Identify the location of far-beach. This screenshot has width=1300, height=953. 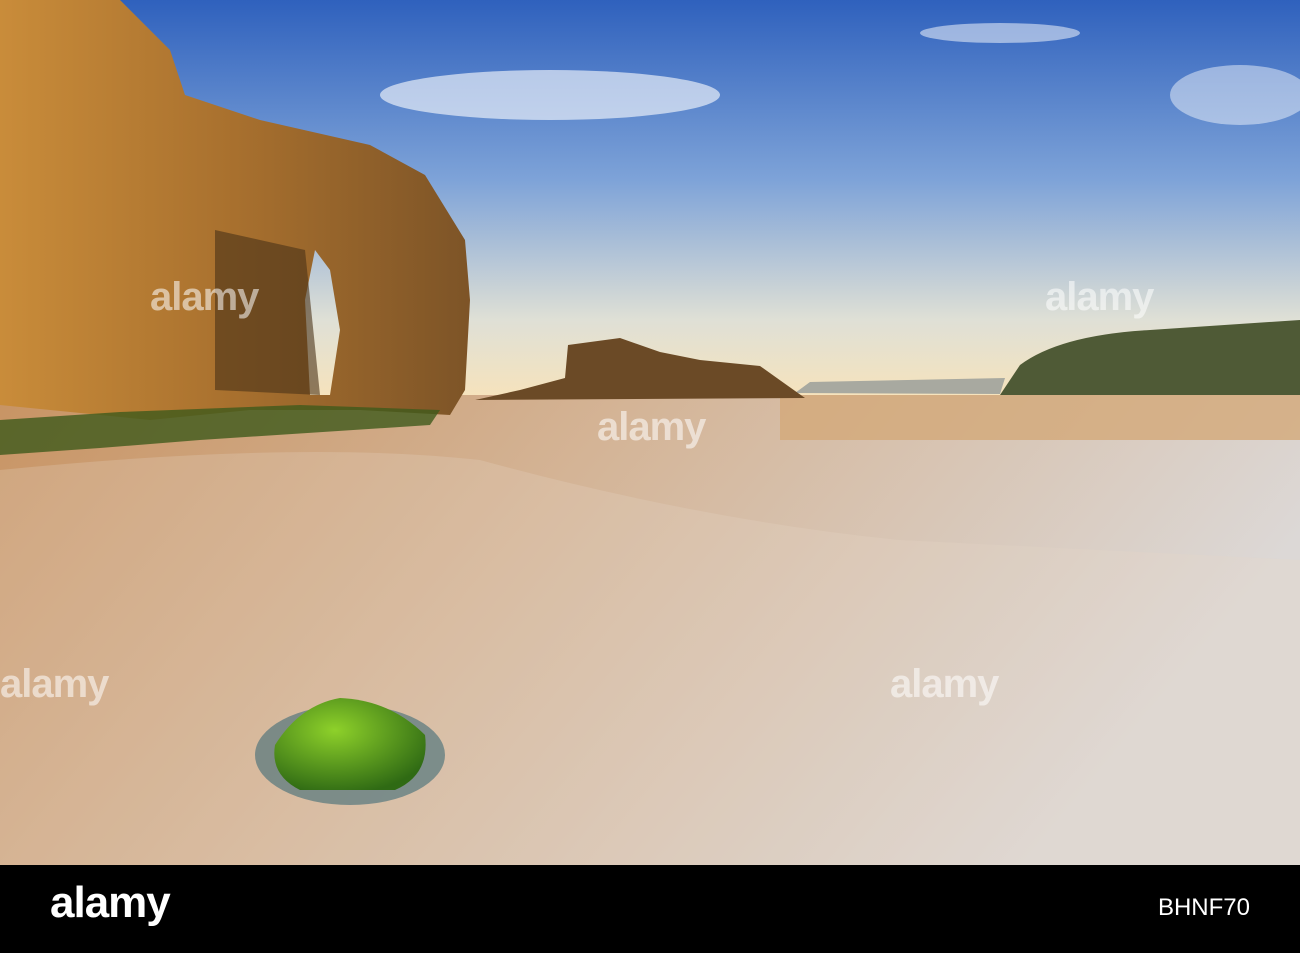
(1040, 417).